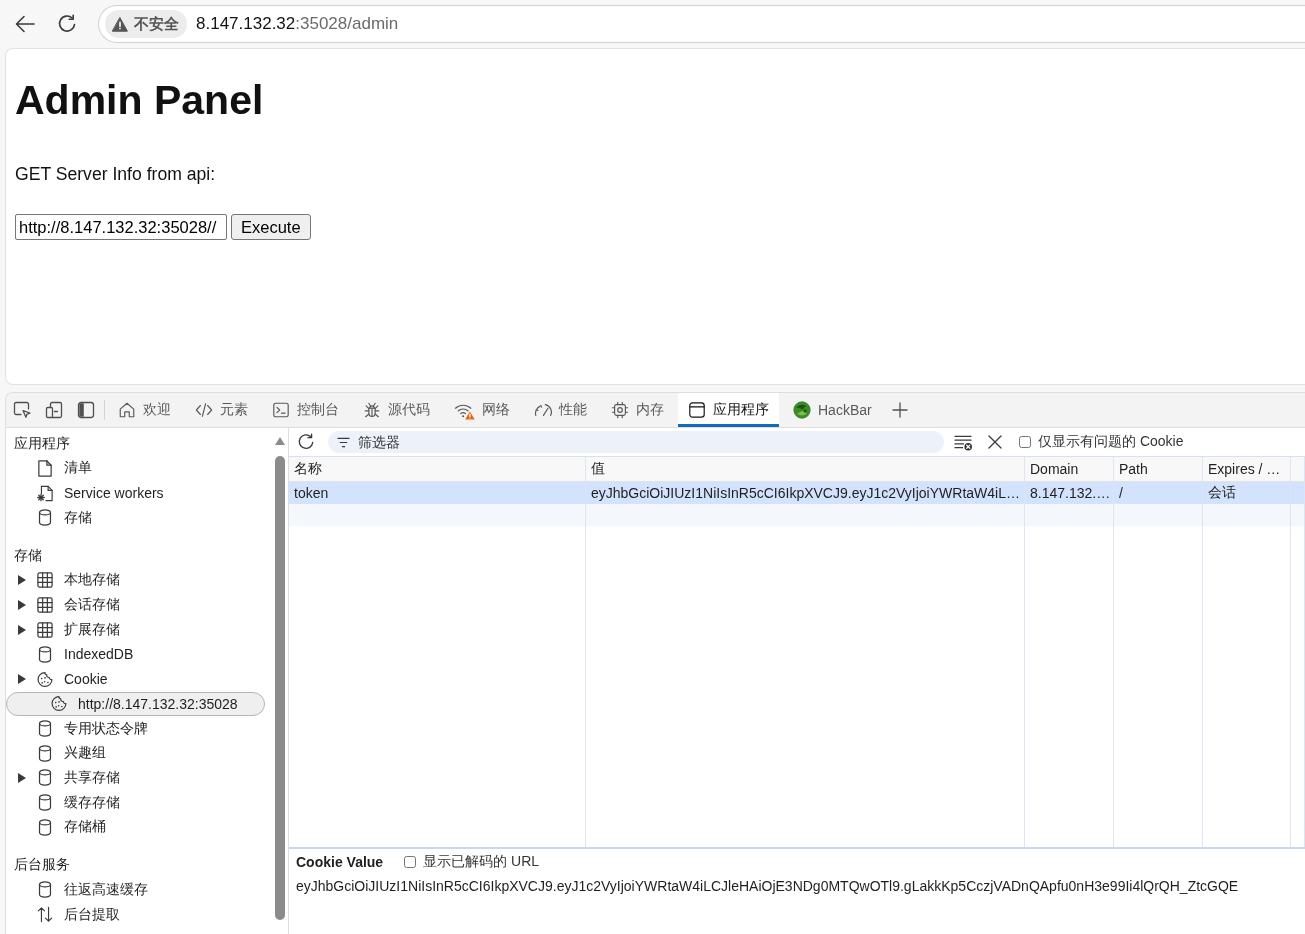 The width and height of the screenshot is (1305, 934). I want to click on column-header: Path, so click(1158, 469).